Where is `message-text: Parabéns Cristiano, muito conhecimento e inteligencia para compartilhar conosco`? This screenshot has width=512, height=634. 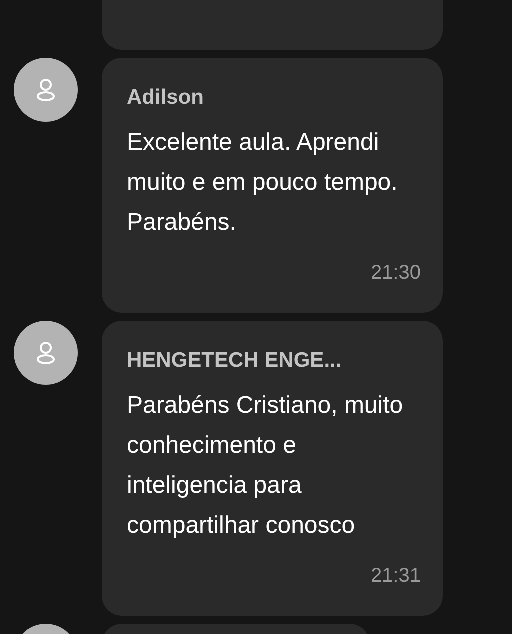
message-text: Parabéns Cristiano, muito conhecimento e inteligencia para compartilhar conosco is located at coordinates (265, 466).